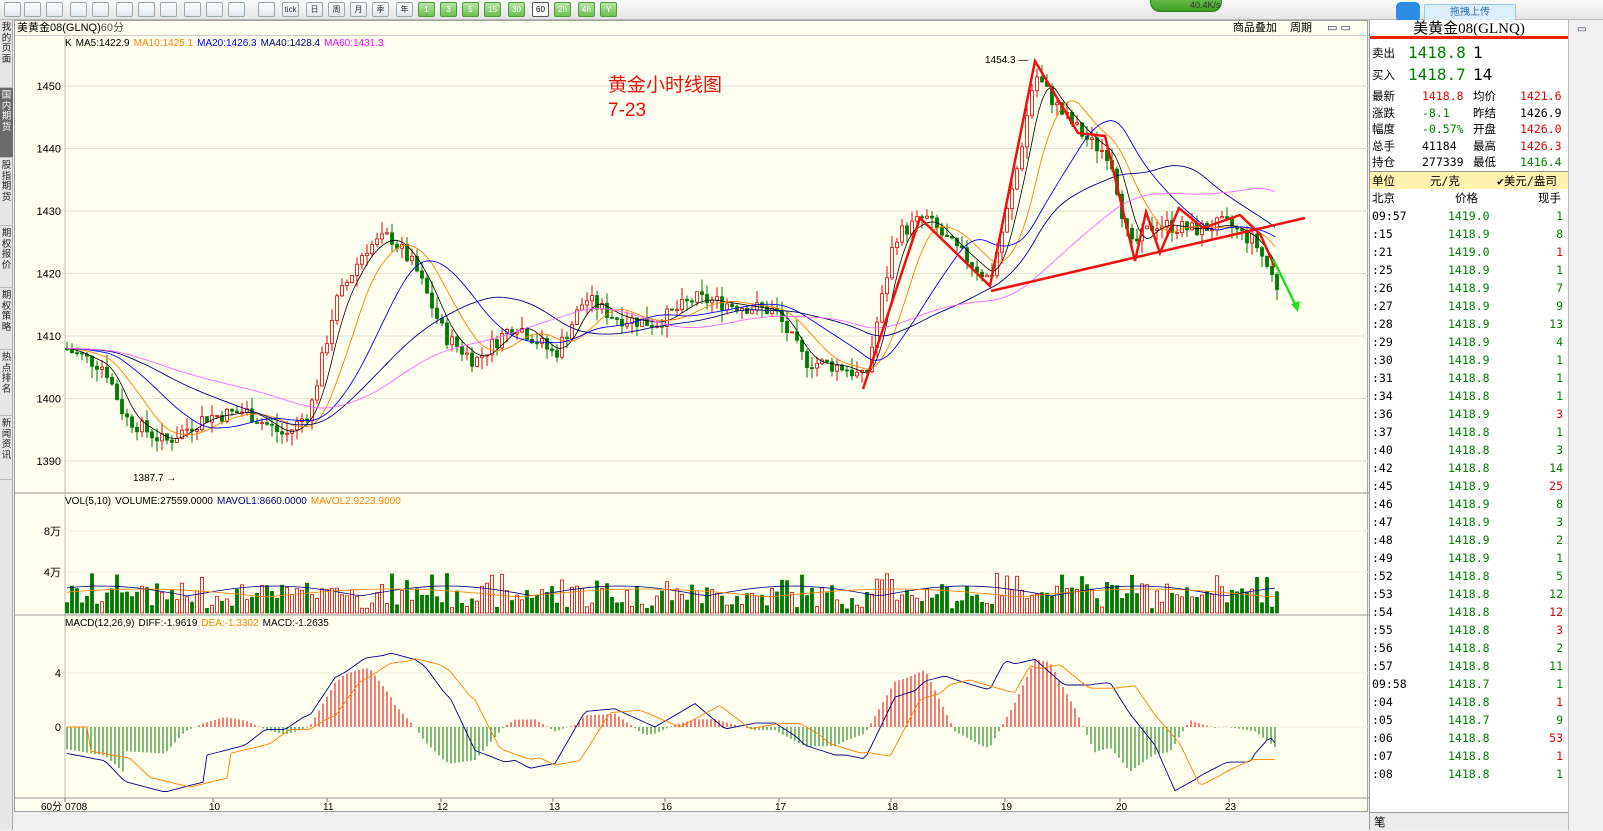  What do you see at coordinates (168, 9) in the screenshot?
I see `draw-icon` at bounding box center [168, 9].